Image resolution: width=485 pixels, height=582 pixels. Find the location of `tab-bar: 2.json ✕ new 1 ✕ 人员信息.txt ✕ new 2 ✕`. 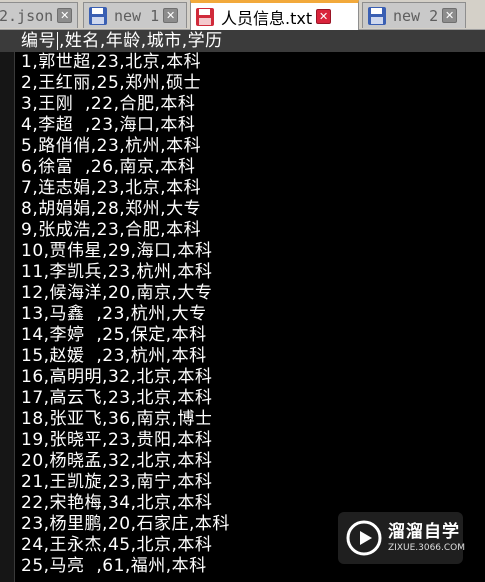

tab-bar: 2.json ✕ new 1 ✕ 人员信息.txt ✕ new 2 ✕ is located at coordinates (242, 15).